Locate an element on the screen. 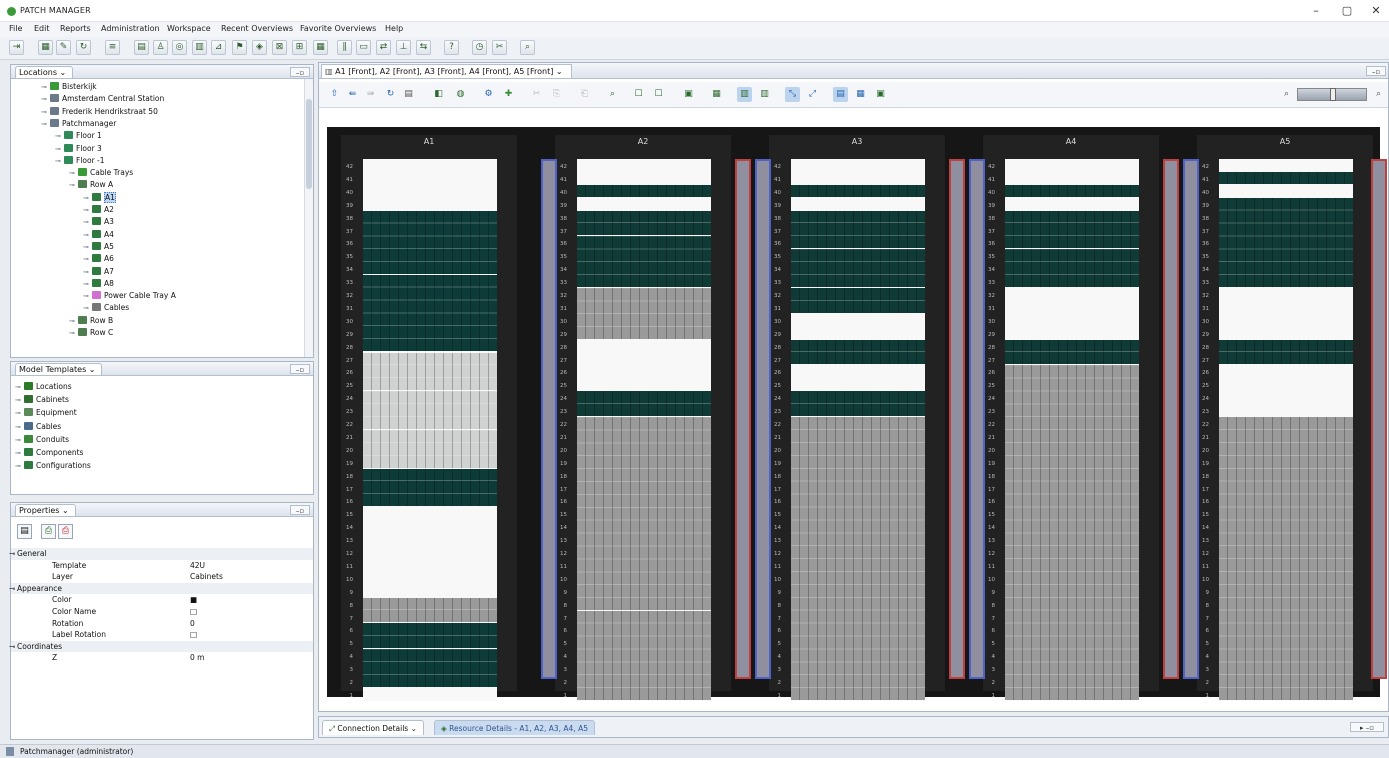  up-arrow-icon: ⇧ is located at coordinates (334, 94).